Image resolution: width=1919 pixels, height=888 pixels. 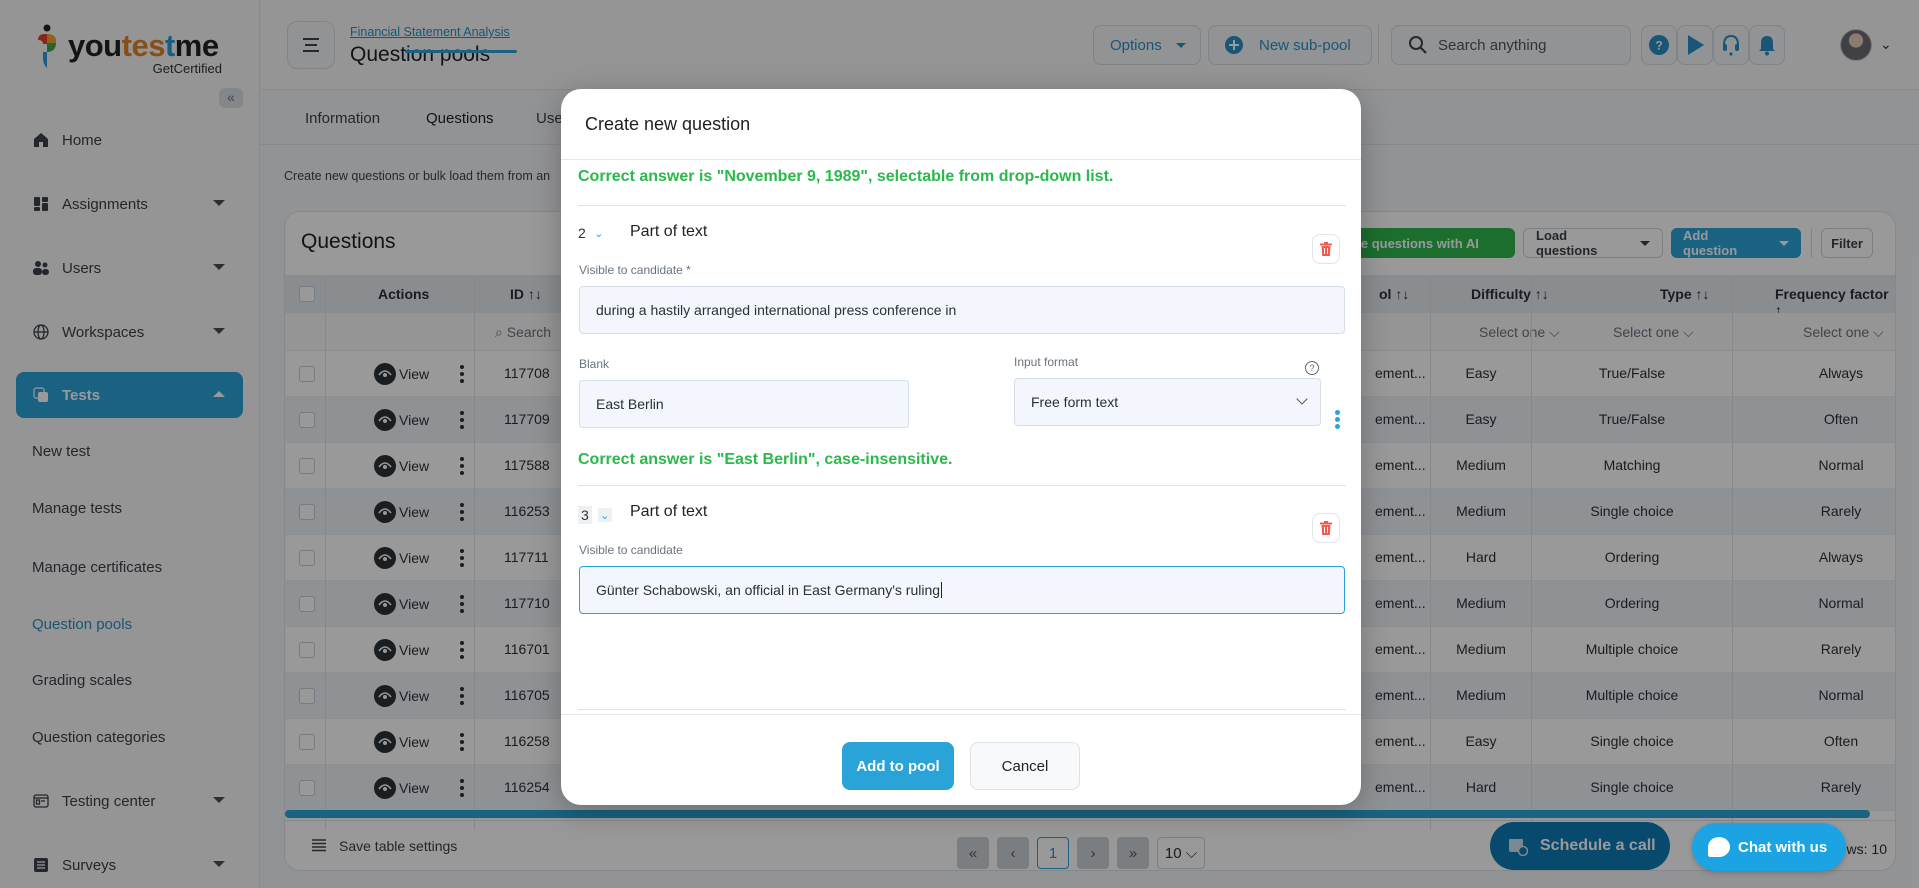 What do you see at coordinates (1167, 402) in the screenshot?
I see `input-format-select: Free form text` at bounding box center [1167, 402].